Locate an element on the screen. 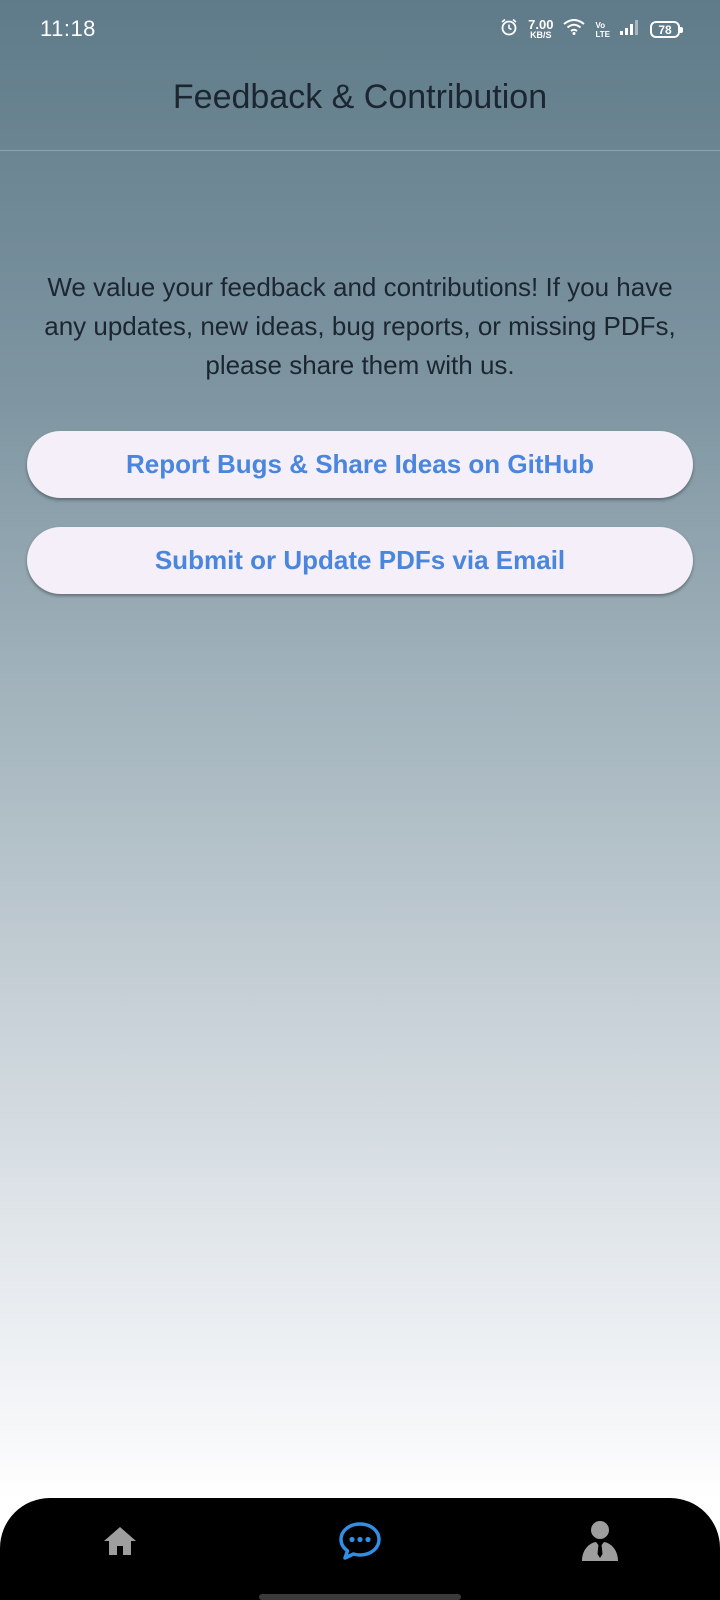  nav-home is located at coordinates (120, 1543).